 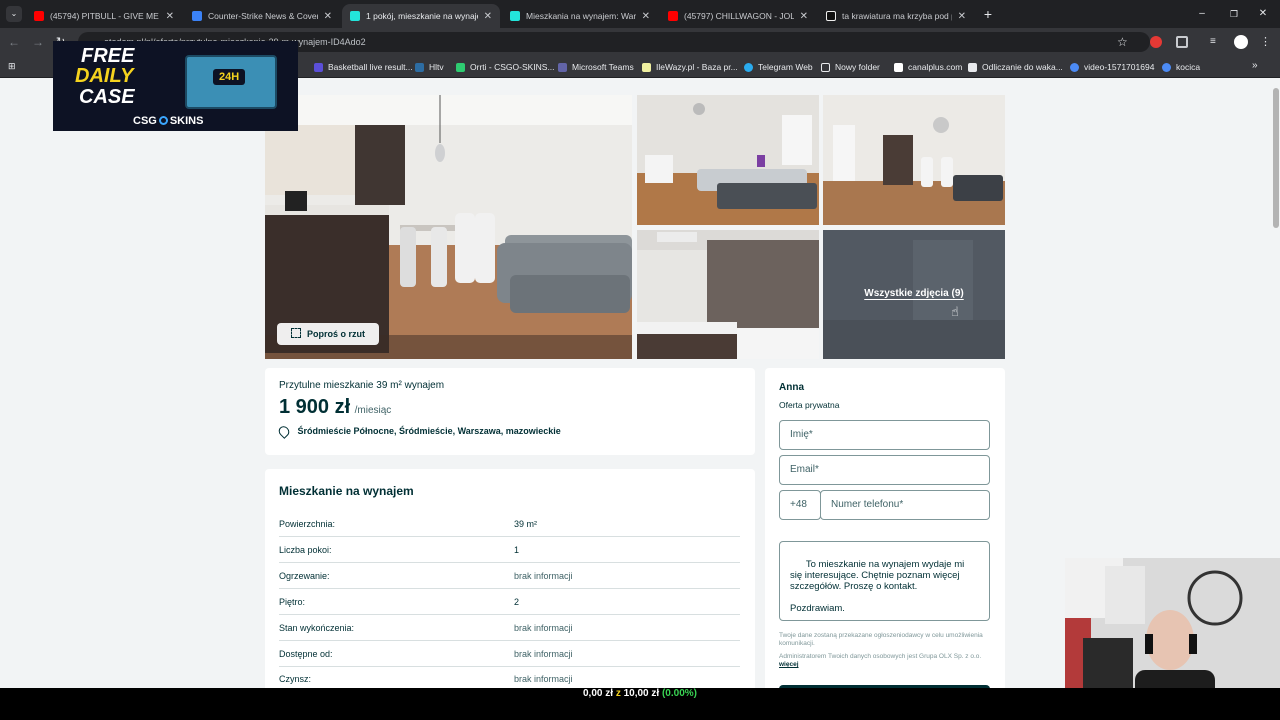 I want to click on detail-label: Piętro:, so click(x=292, y=602).